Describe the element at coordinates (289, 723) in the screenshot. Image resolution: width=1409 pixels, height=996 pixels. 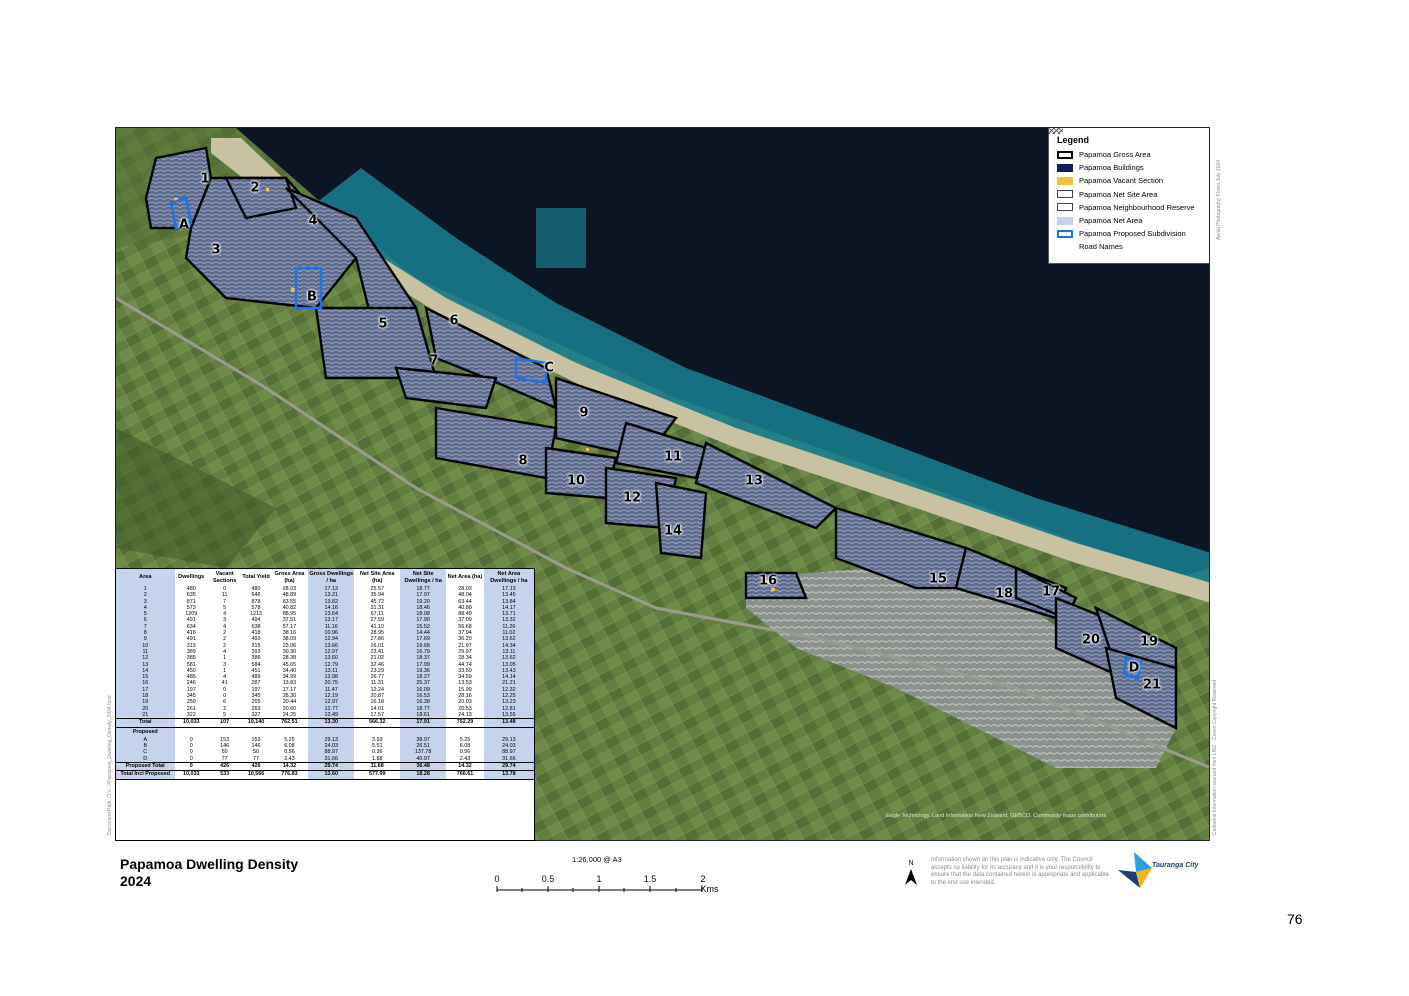
I see `table-cell: 762.51` at that location.